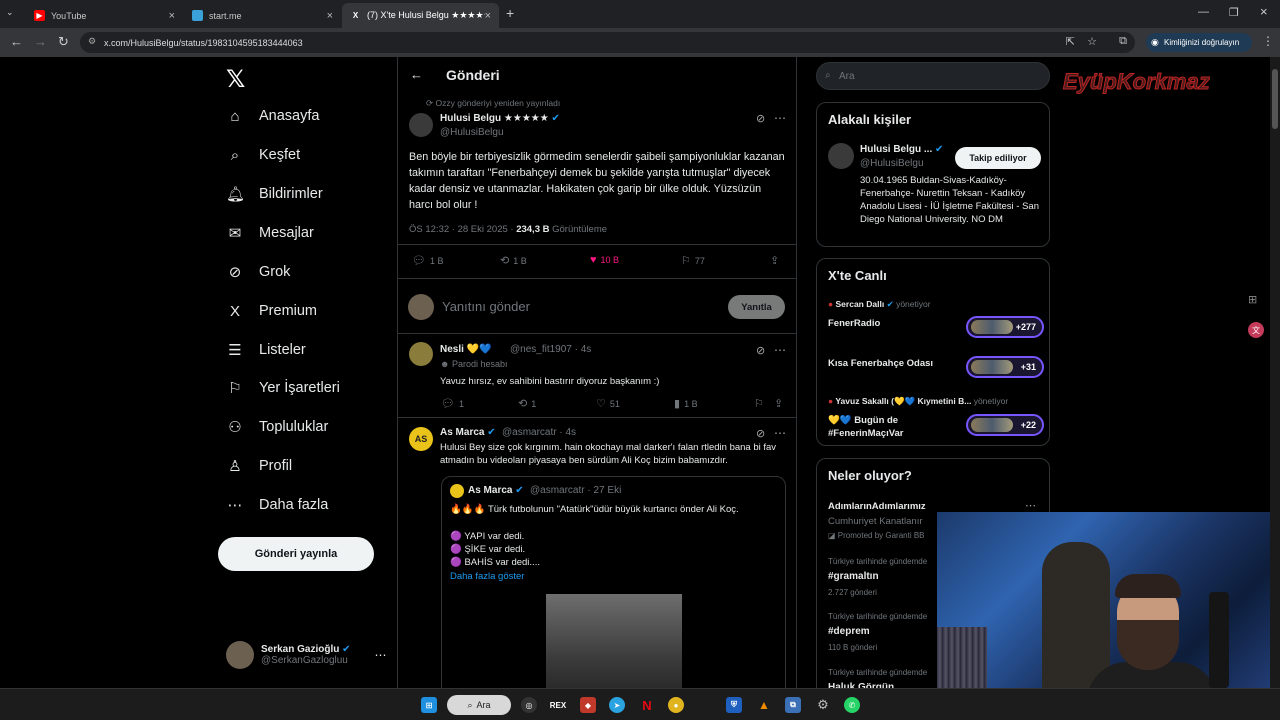  I want to click on minimize-icon: —, so click(1203, 12).